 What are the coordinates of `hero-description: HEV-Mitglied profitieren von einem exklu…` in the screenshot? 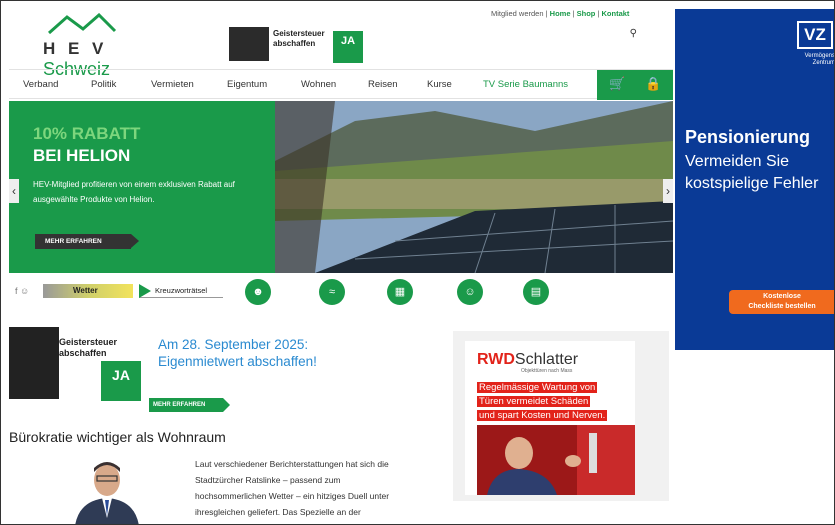 It's located at (134, 192).